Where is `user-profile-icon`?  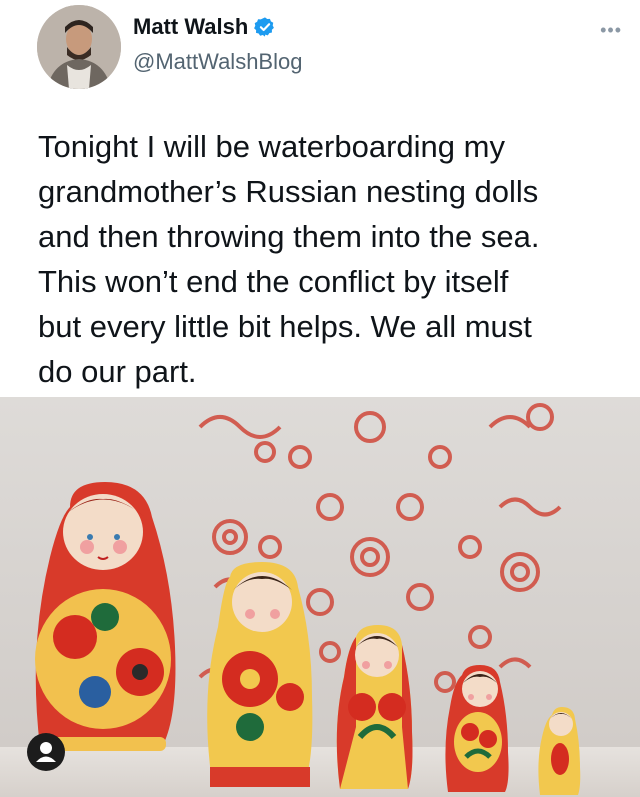 user-profile-icon is located at coordinates (46, 752).